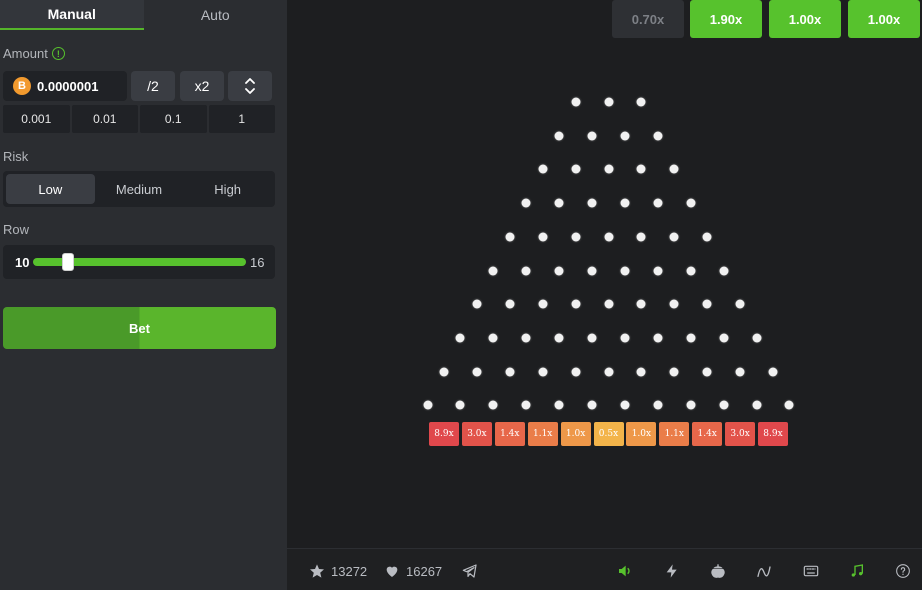 The width and height of the screenshot is (922, 590). What do you see at coordinates (34, 53) in the screenshot?
I see `amount-label: Amount !` at bounding box center [34, 53].